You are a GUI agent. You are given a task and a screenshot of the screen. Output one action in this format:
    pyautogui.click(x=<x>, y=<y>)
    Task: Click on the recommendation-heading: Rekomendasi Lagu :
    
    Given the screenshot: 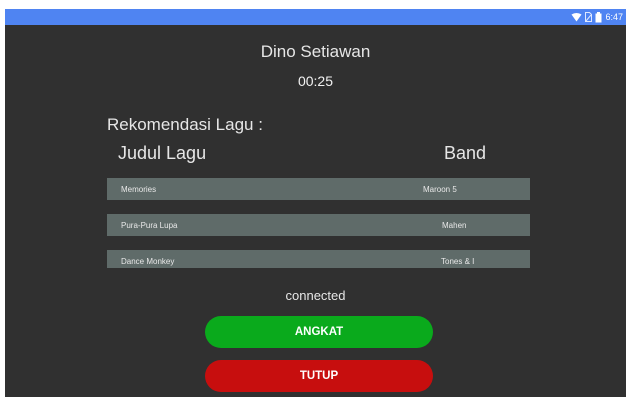 What is the action you would take?
    pyautogui.click(x=185, y=124)
    